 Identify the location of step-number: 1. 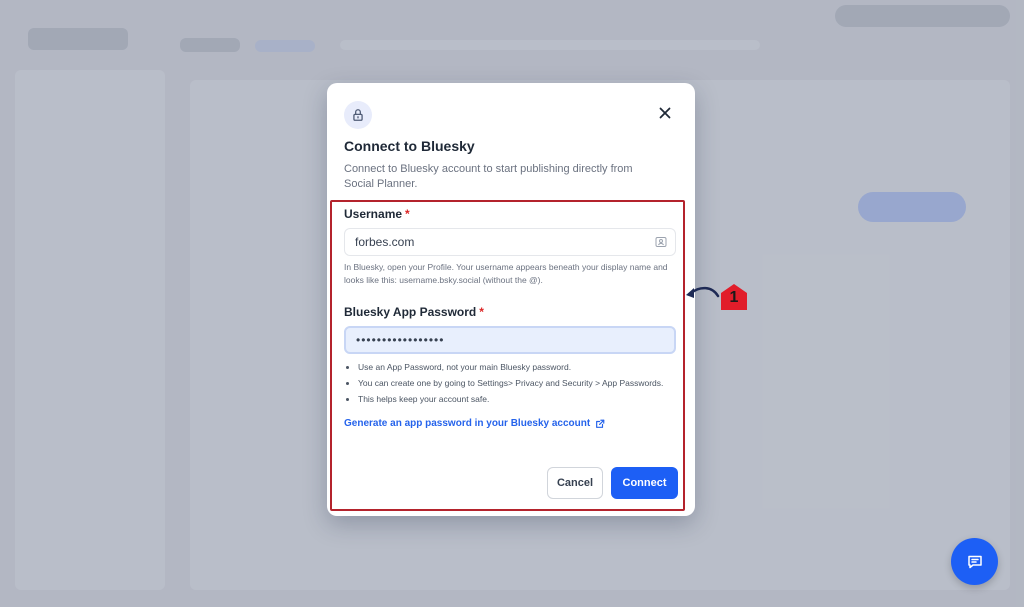
(734, 297).